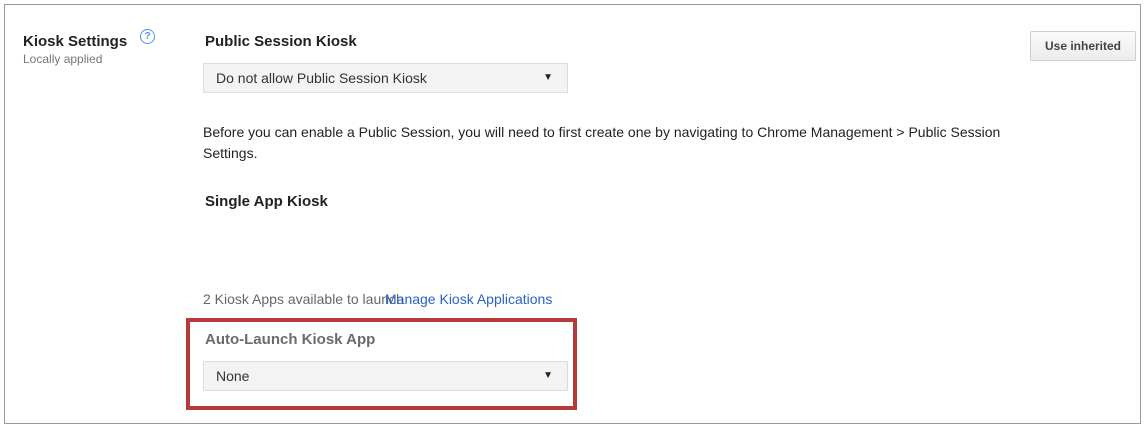 This screenshot has height=424, width=1145. Describe the element at coordinates (303, 299) in the screenshot. I see `apps-available-text: 2 Kiosk Apps available to launch` at that location.